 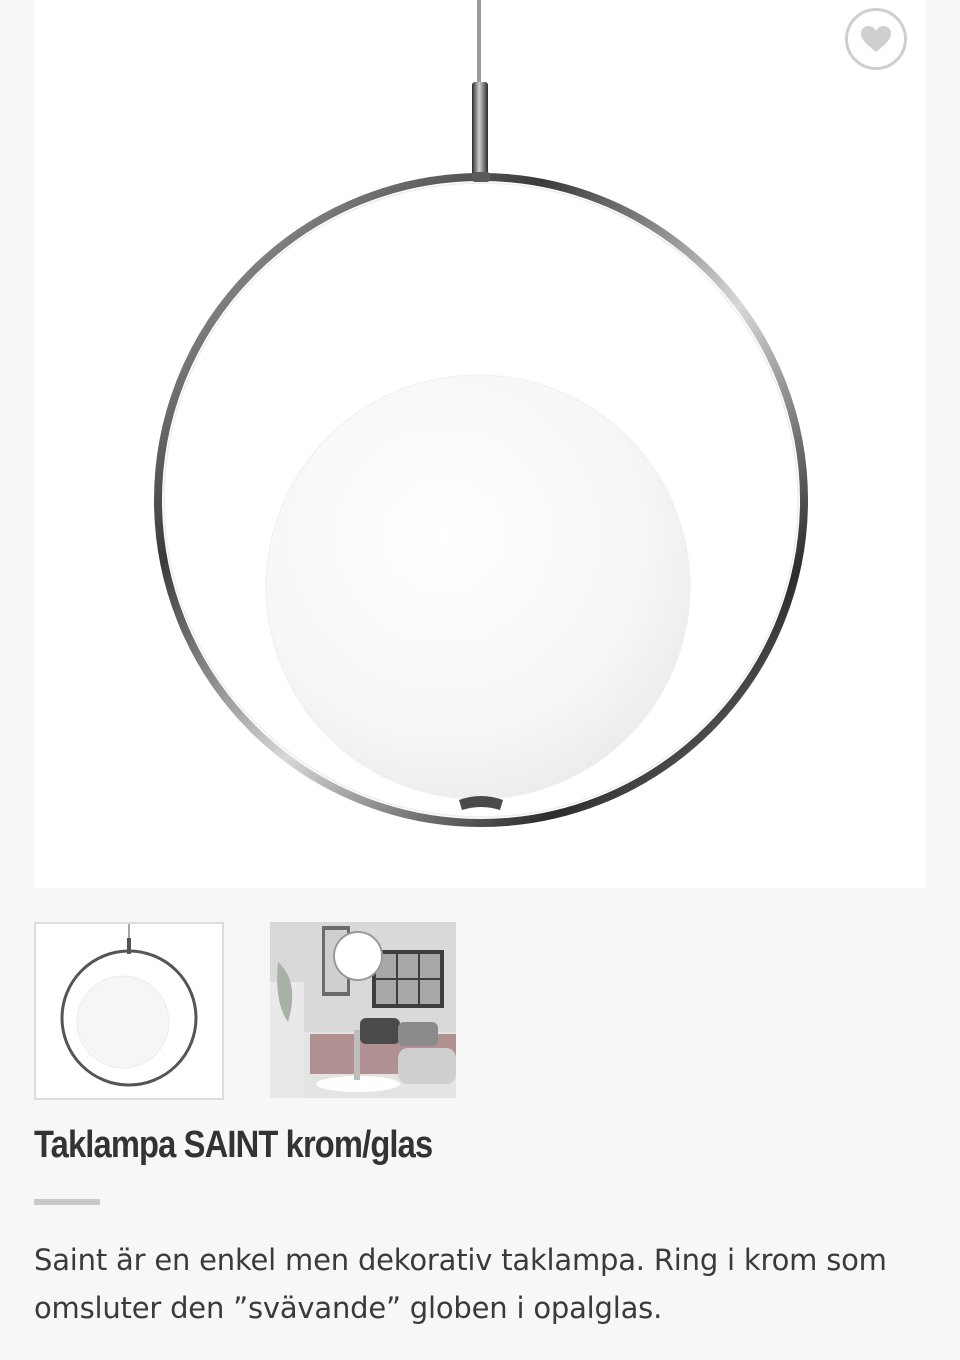 What do you see at coordinates (480, 1011) in the screenshot?
I see `thumbnail-gallery` at bounding box center [480, 1011].